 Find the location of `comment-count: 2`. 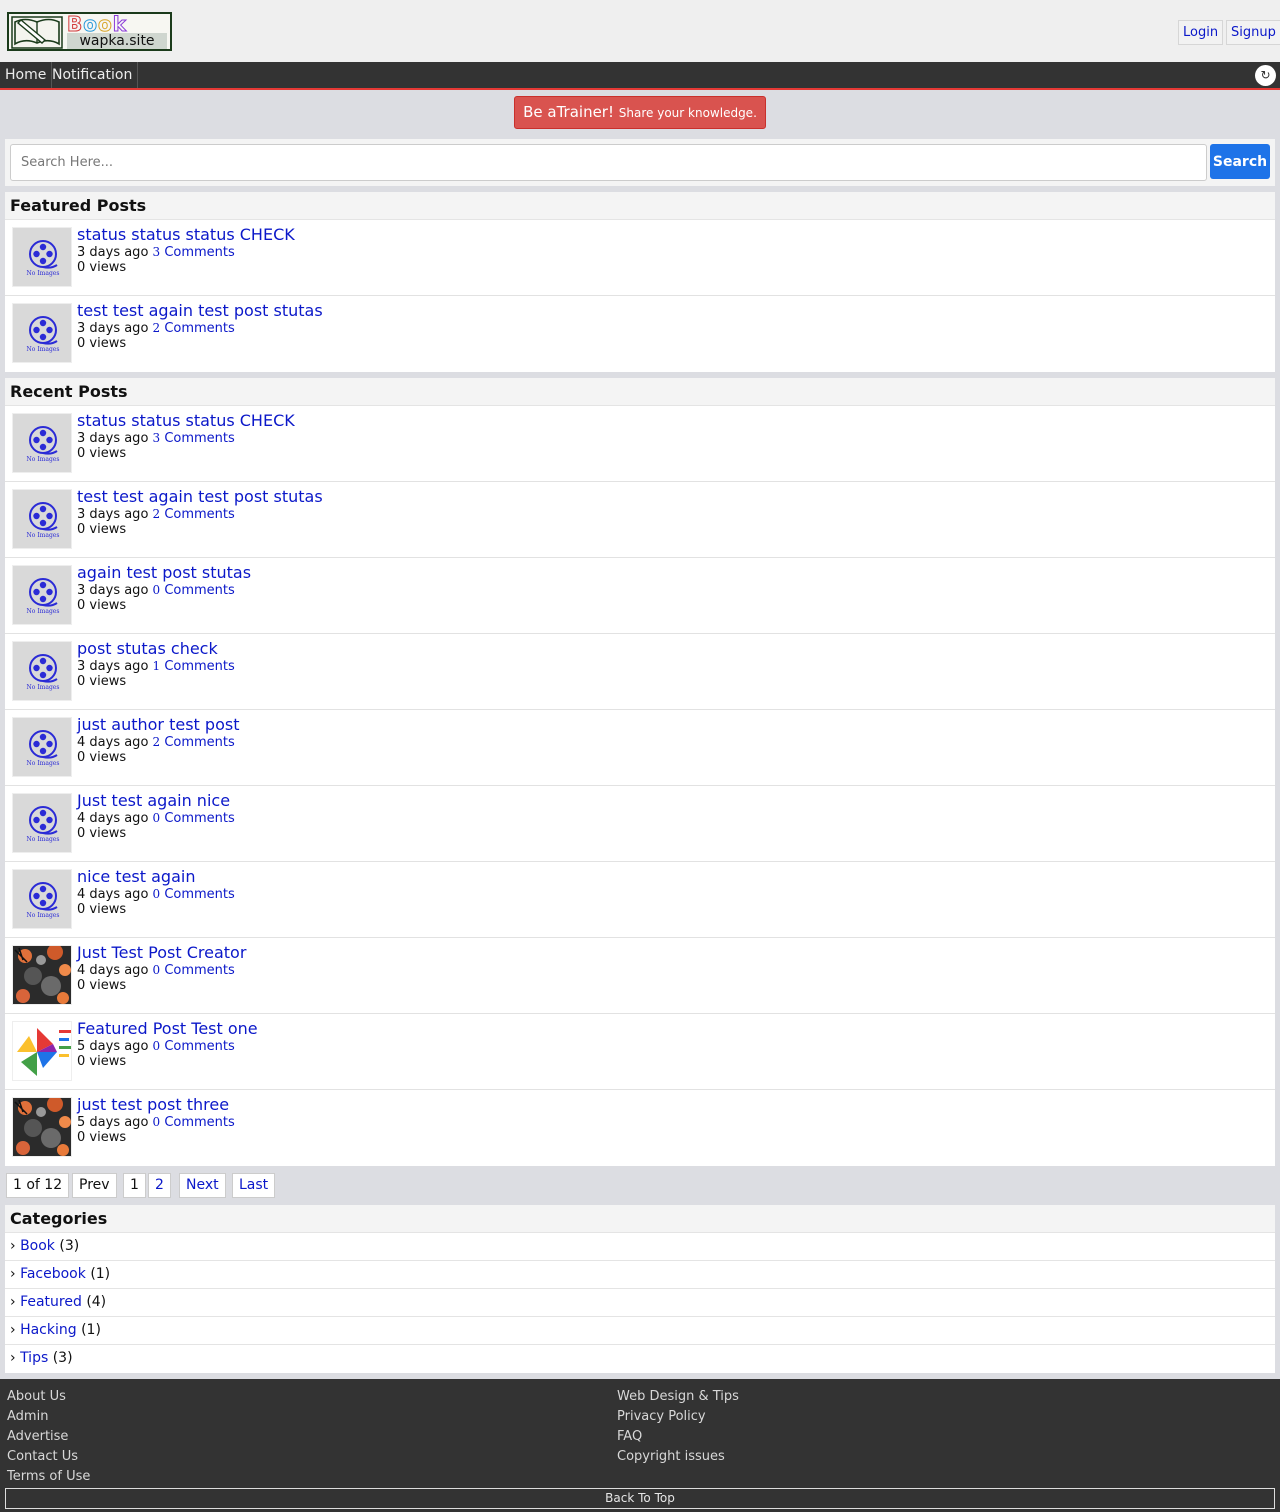

comment-count: 2 is located at coordinates (156, 514).